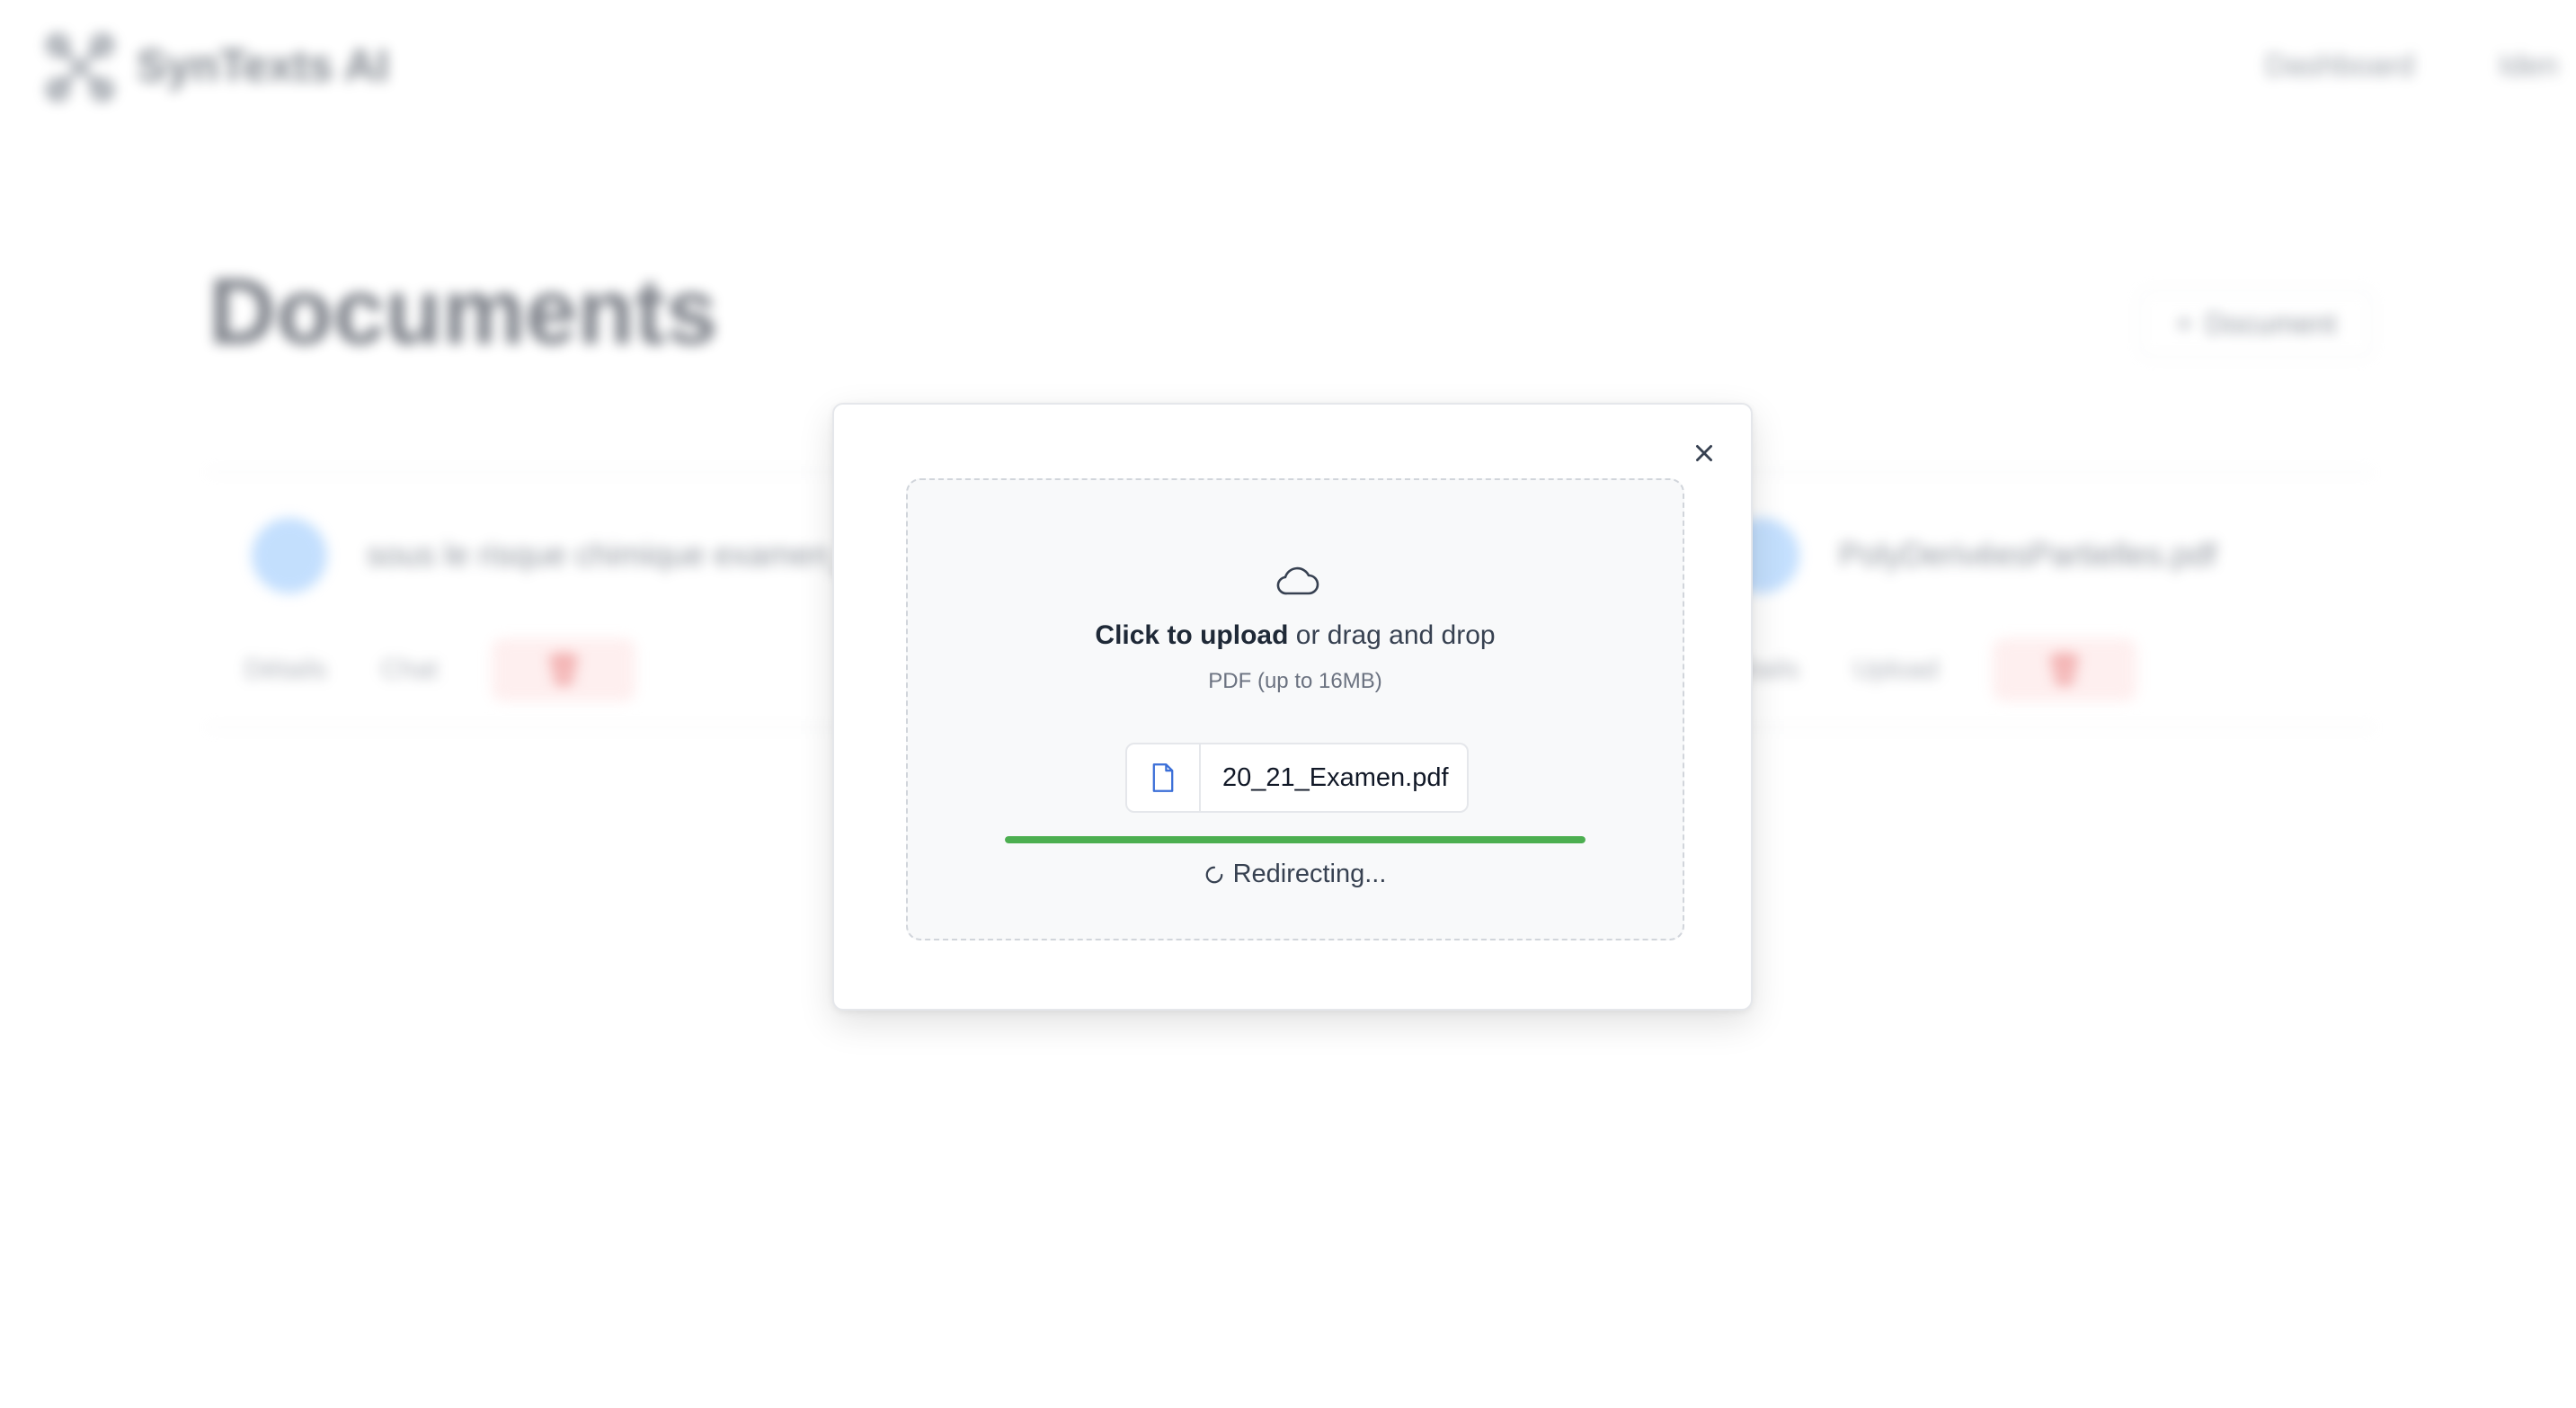 The width and height of the screenshot is (2576, 1408). I want to click on new-document-label: Document, so click(2271, 323).